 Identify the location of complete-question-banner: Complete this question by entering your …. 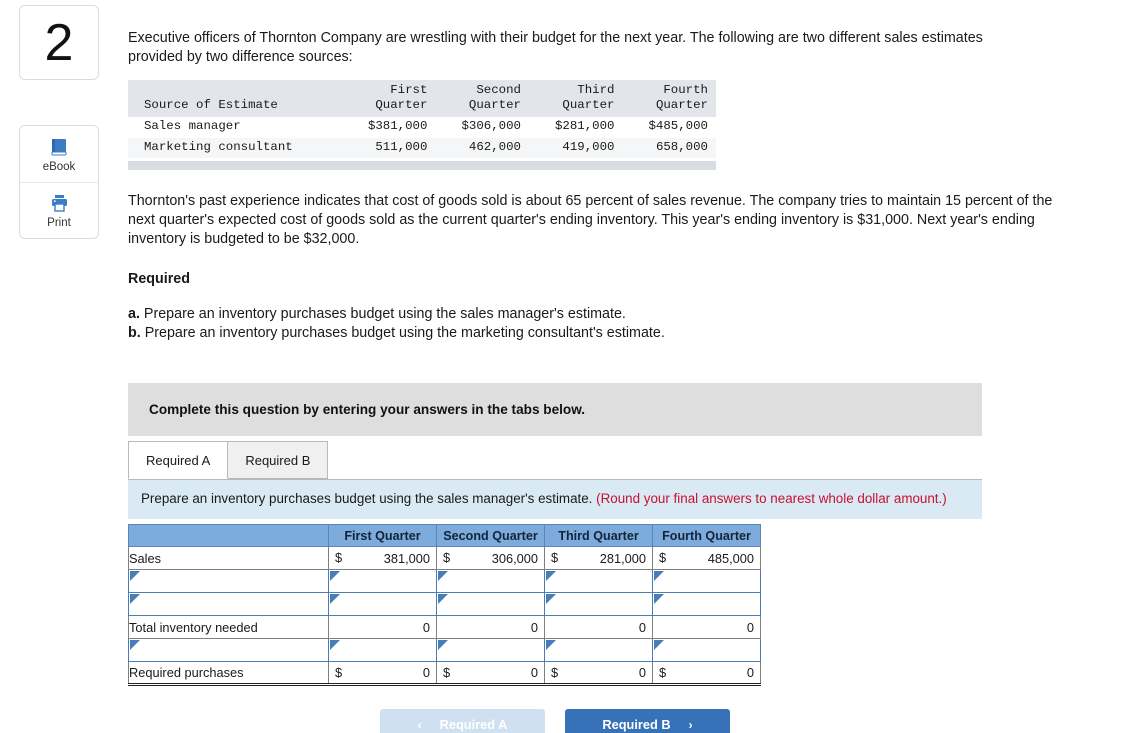
(555, 410).